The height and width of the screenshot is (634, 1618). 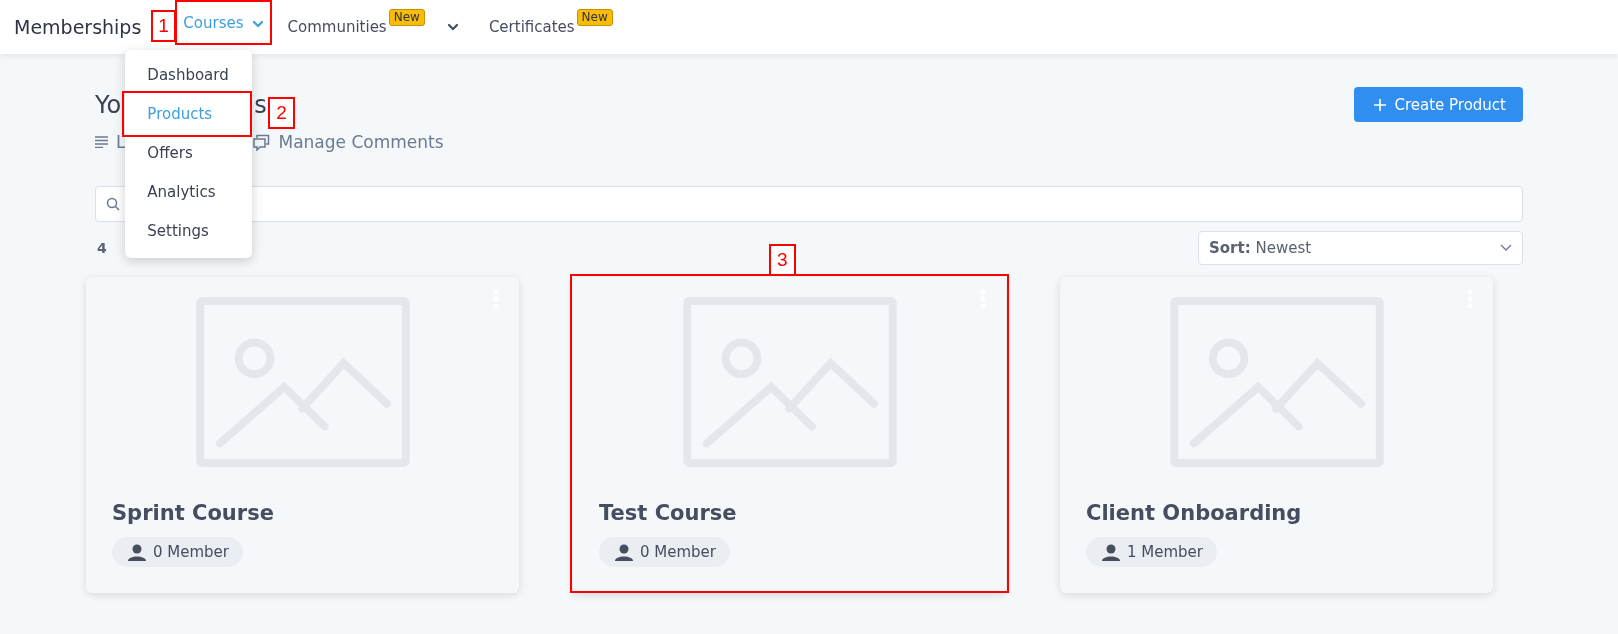 I want to click on menu-item: Analytics, so click(x=189, y=191).